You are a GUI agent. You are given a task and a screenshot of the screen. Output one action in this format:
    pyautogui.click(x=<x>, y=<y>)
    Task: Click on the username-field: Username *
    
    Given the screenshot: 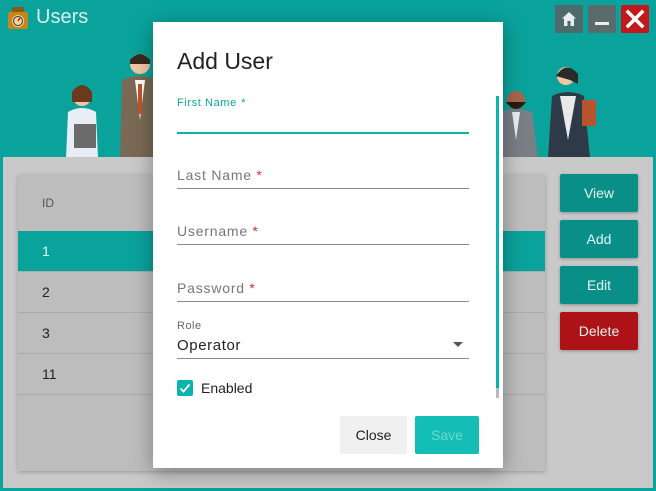 What is the action you would take?
    pyautogui.click(x=323, y=234)
    